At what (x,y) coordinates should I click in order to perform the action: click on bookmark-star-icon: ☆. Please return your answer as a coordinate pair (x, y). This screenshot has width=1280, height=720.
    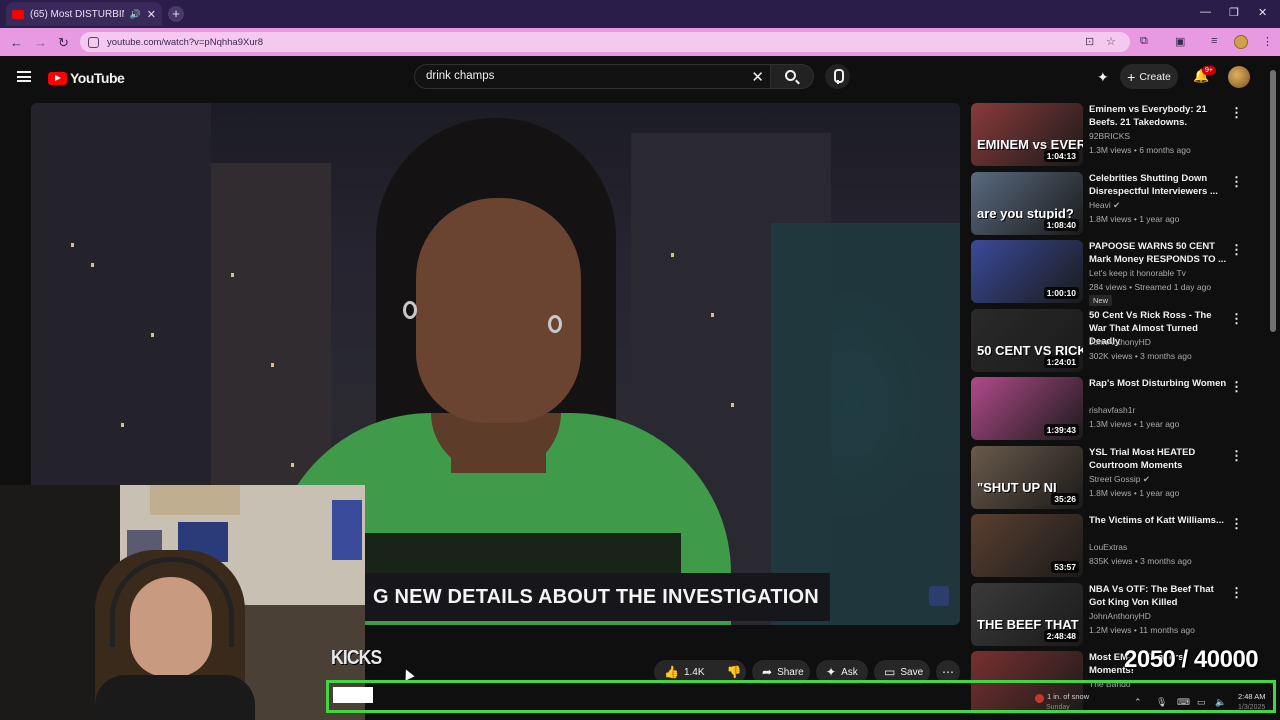
    Looking at the image, I should click on (1111, 41).